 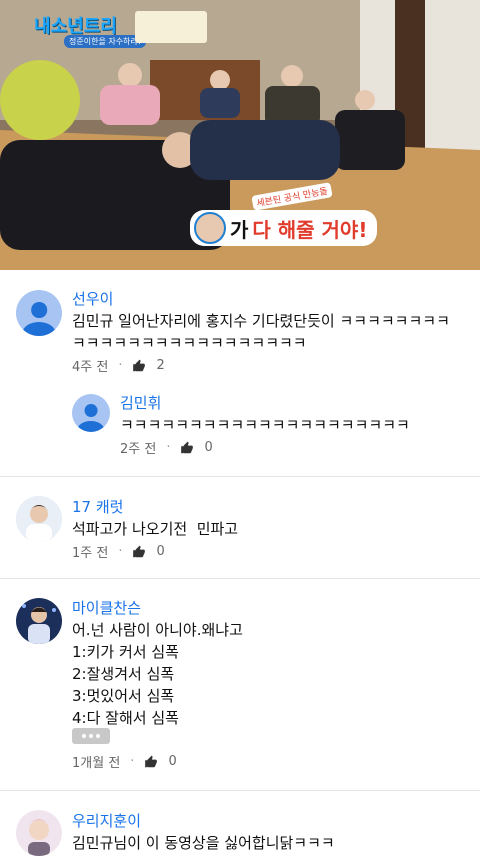 What do you see at coordinates (92, 298) in the screenshot?
I see `comment-author: 선우이` at bounding box center [92, 298].